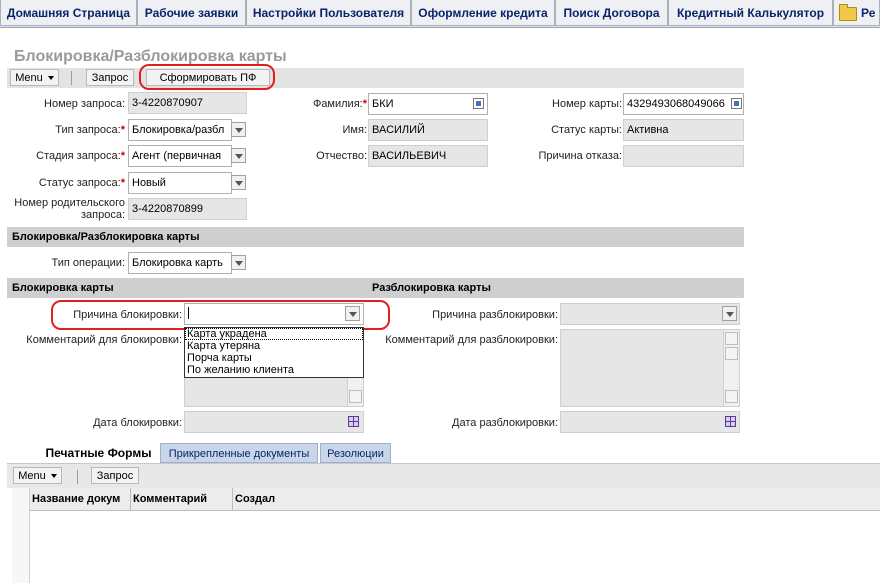 The height and width of the screenshot is (583, 880). I want to click on request-type-label-text: Тип запроса:, so click(88, 130).